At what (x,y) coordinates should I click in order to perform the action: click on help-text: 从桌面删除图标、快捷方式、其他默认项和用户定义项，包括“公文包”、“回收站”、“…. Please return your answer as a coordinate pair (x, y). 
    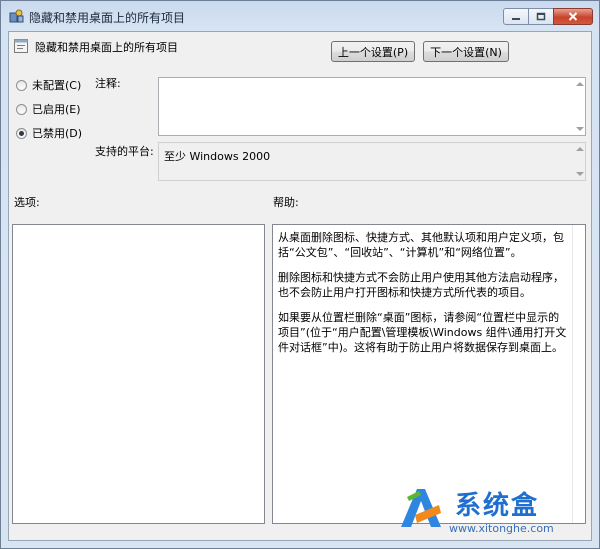
    Looking at the image, I should click on (423, 297).